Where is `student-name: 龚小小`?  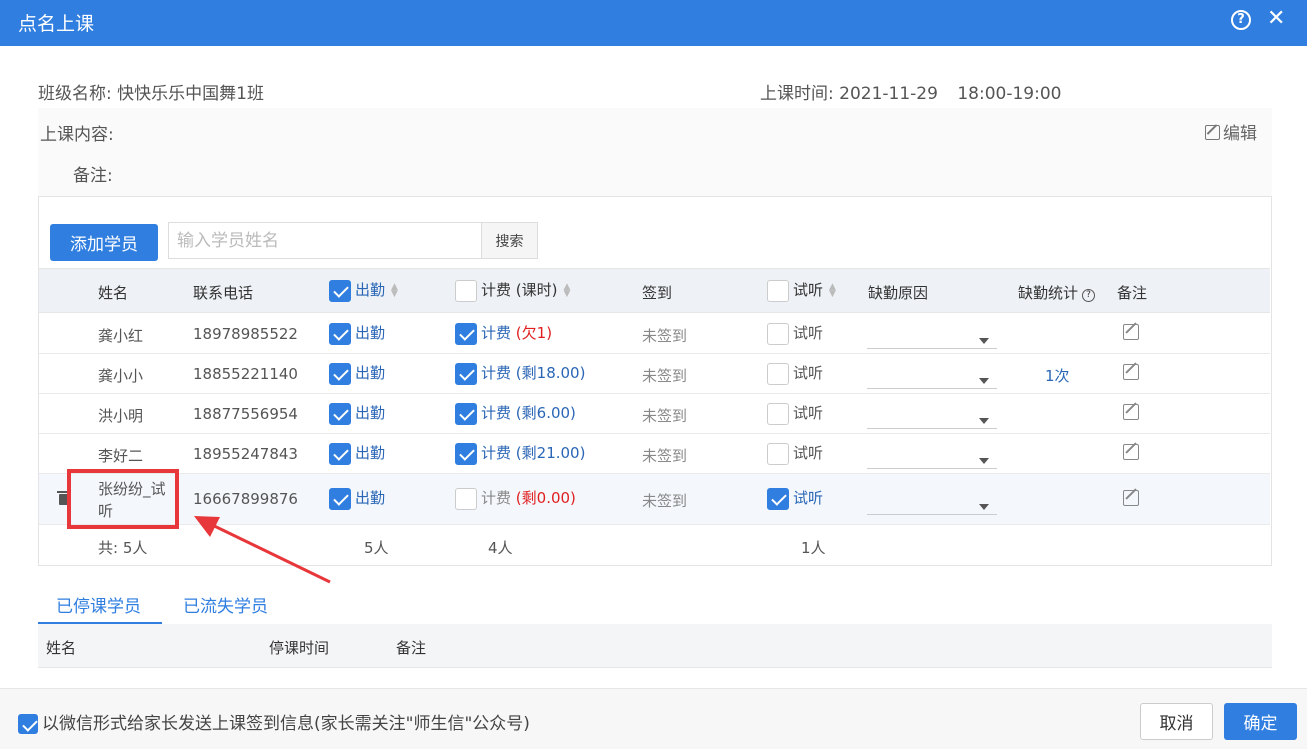 student-name: 龚小小 is located at coordinates (121, 376).